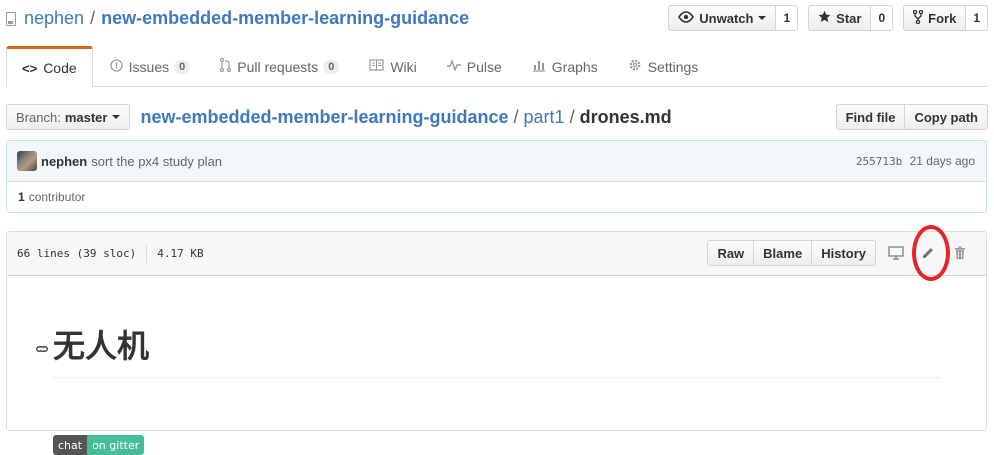 This screenshot has width=994, height=455. I want to click on repo-owner-link: nephen, so click(54, 18).